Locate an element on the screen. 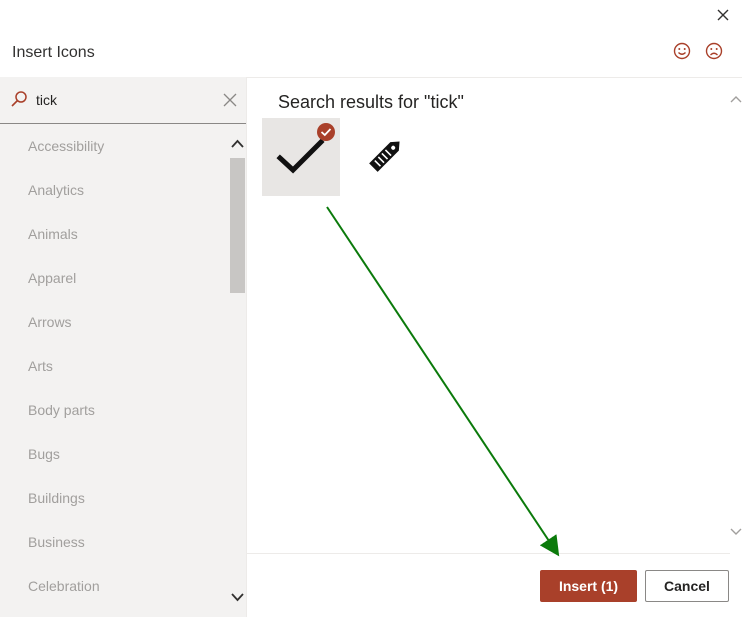 The width and height of the screenshot is (742, 617). category-scrollbar-thumb is located at coordinates (237, 225).